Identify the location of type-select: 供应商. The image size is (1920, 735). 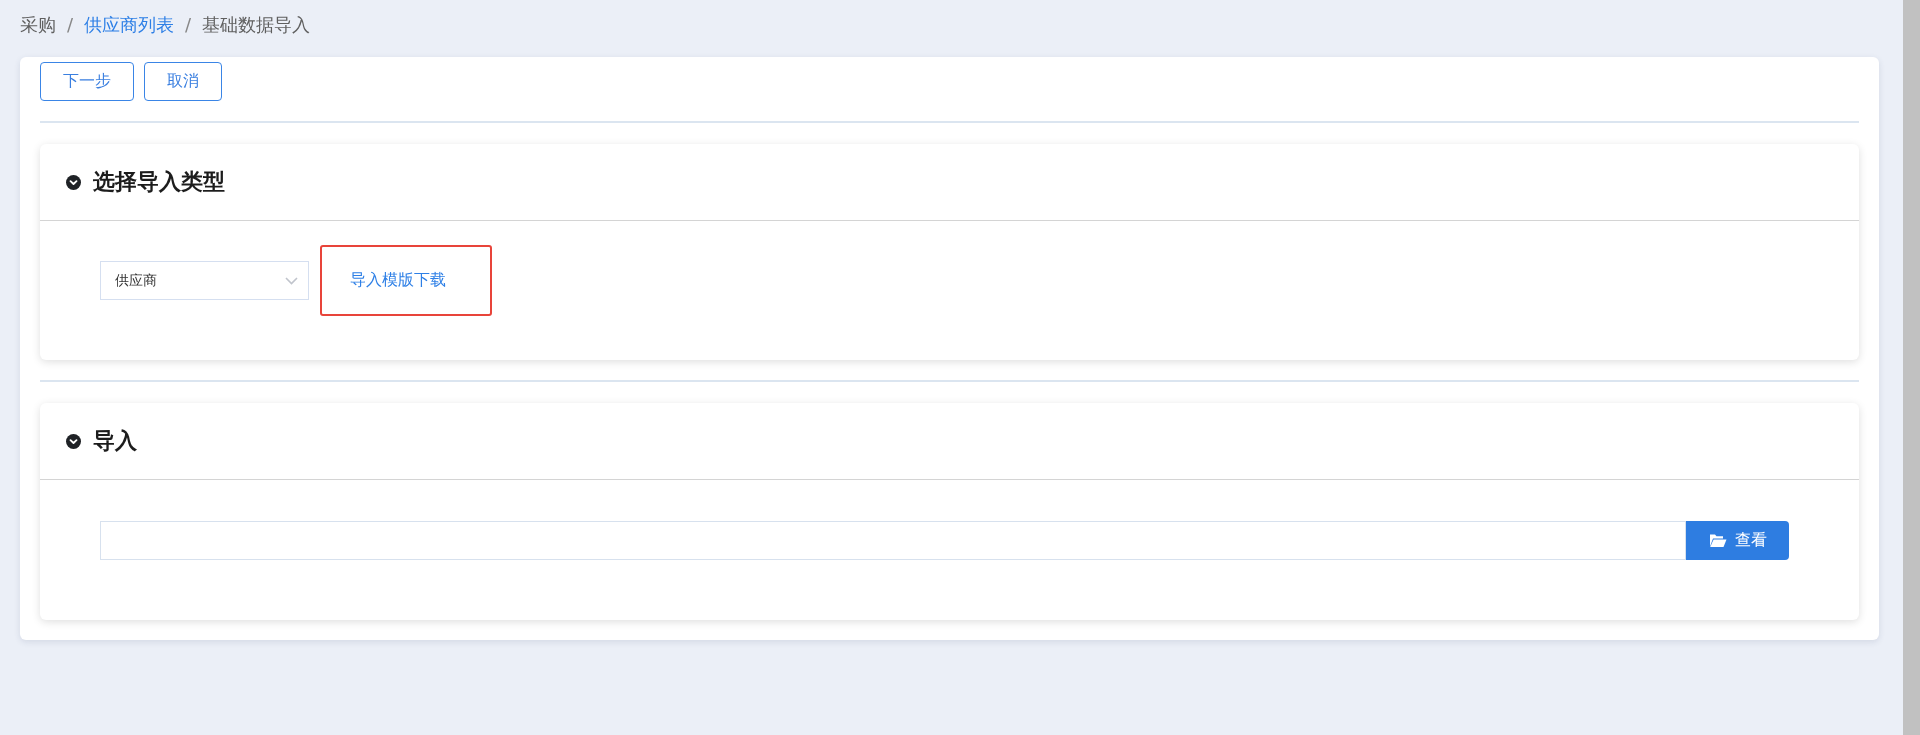
(204, 280).